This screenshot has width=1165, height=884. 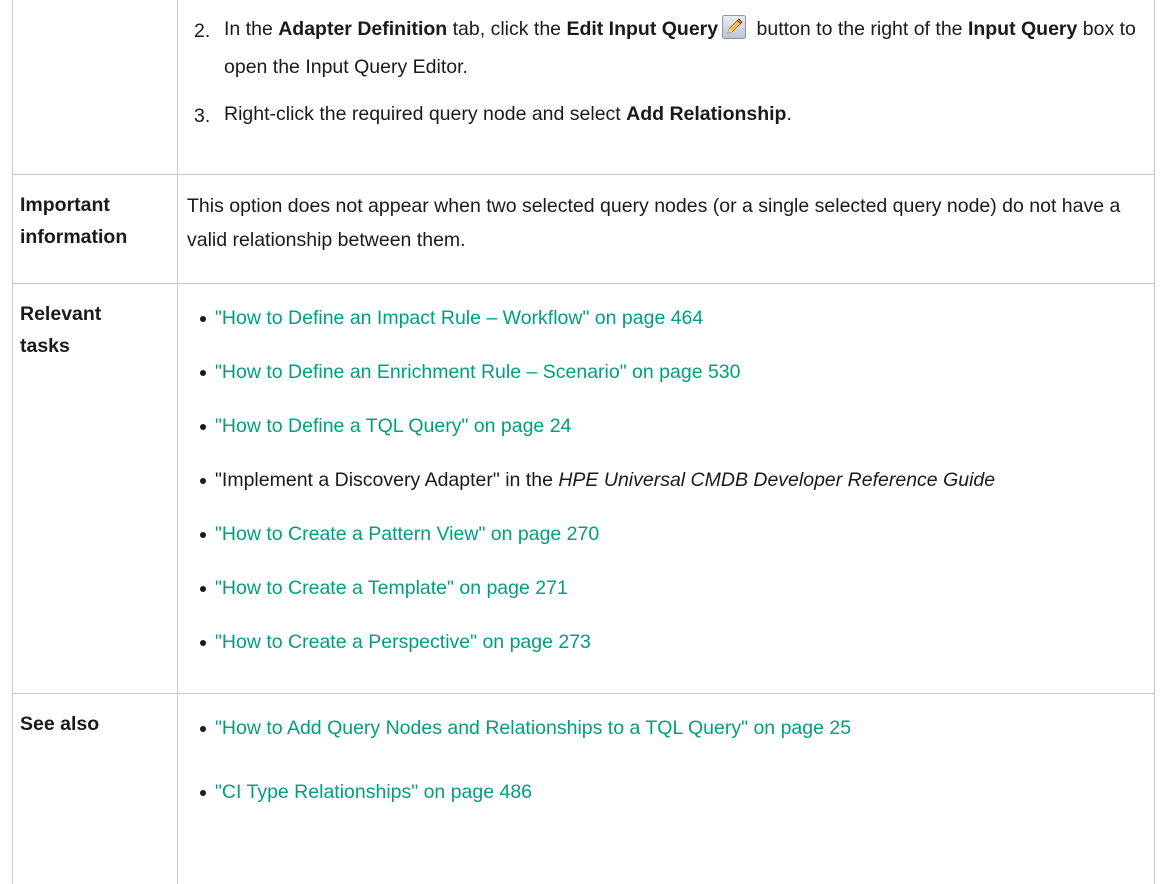 What do you see at coordinates (363, 29) in the screenshot?
I see `bold-term: Adapter Definition` at bounding box center [363, 29].